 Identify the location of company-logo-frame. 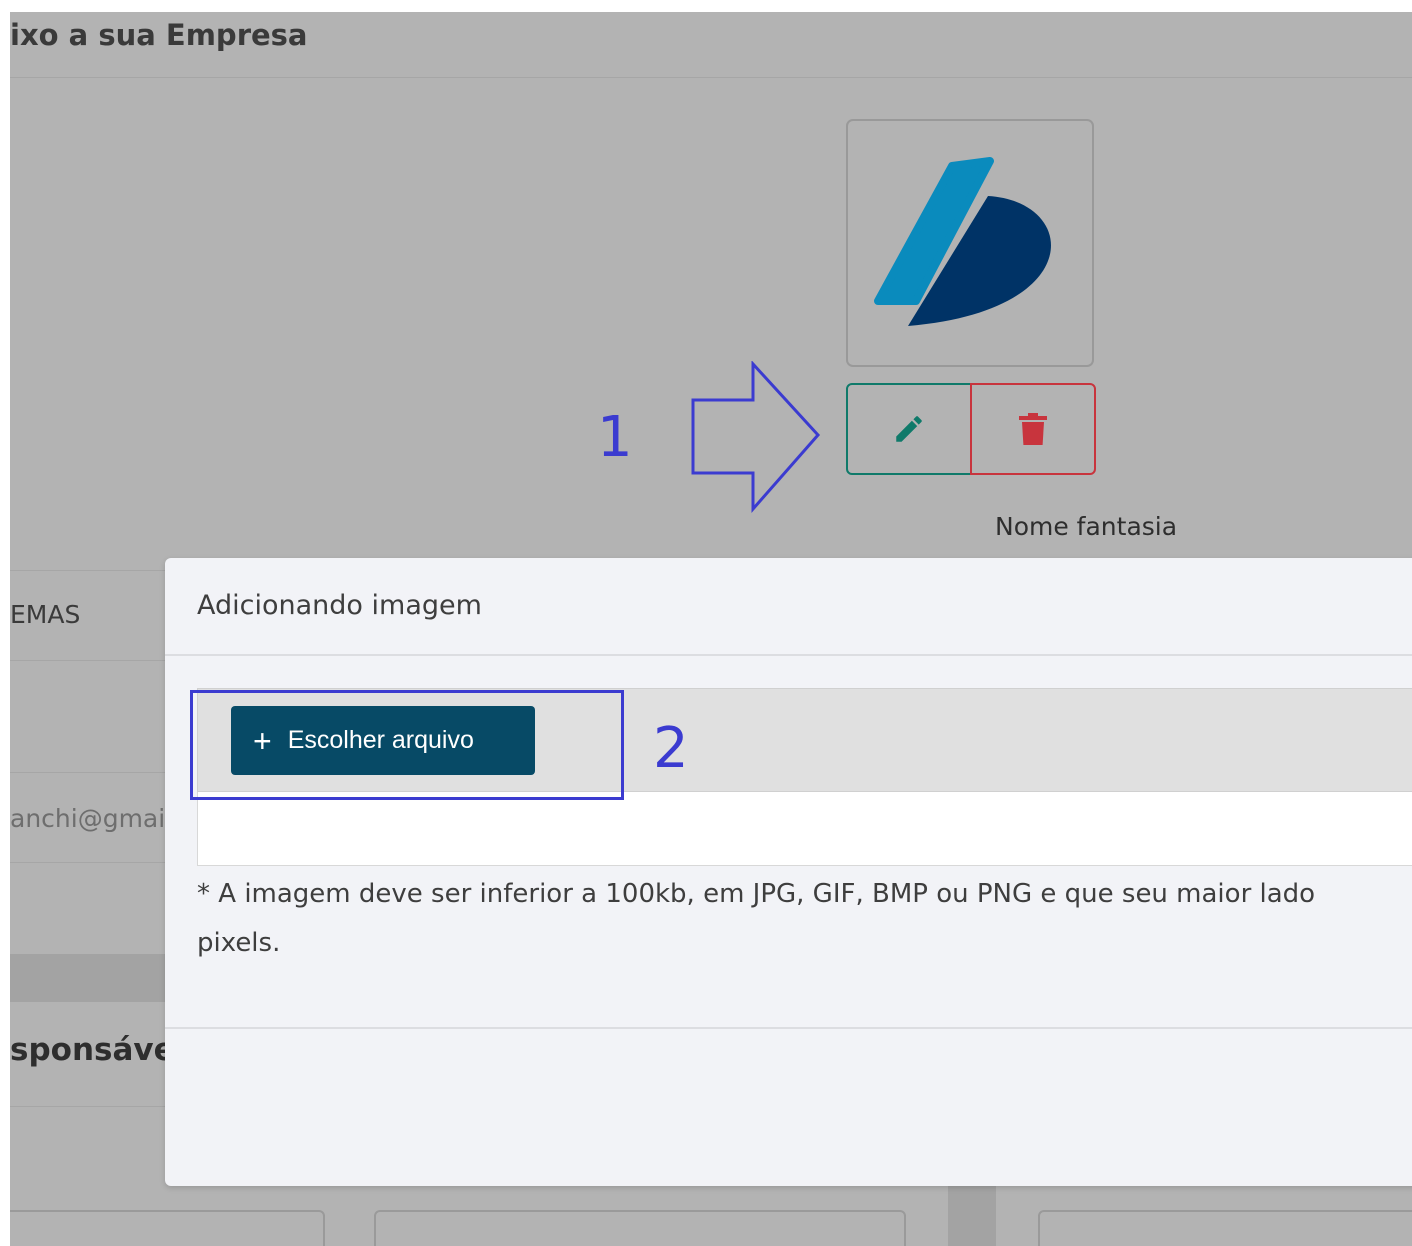
(970, 243).